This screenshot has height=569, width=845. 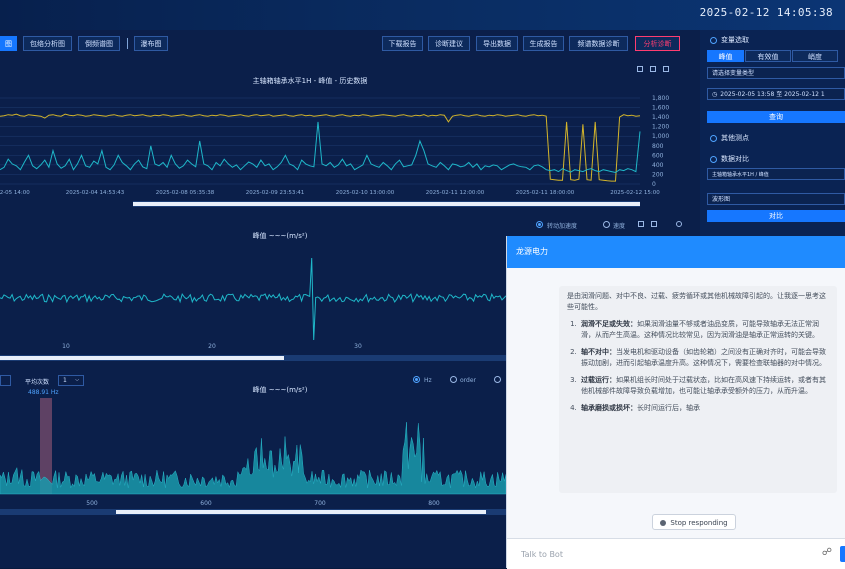 What do you see at coordinates (660, 117) in the screenshot?
I see `y-tick-label: 1,400` at bounding box center [660, 117].